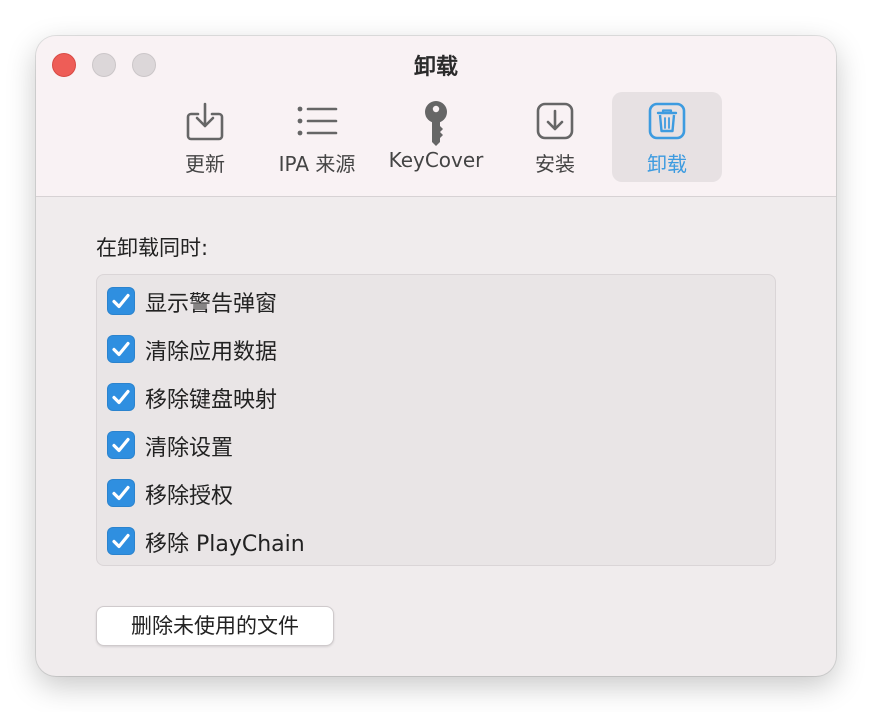 This screenshot has height=712, width=872. I want to click on tab-keycover: KeyCover, so click(436, 137).